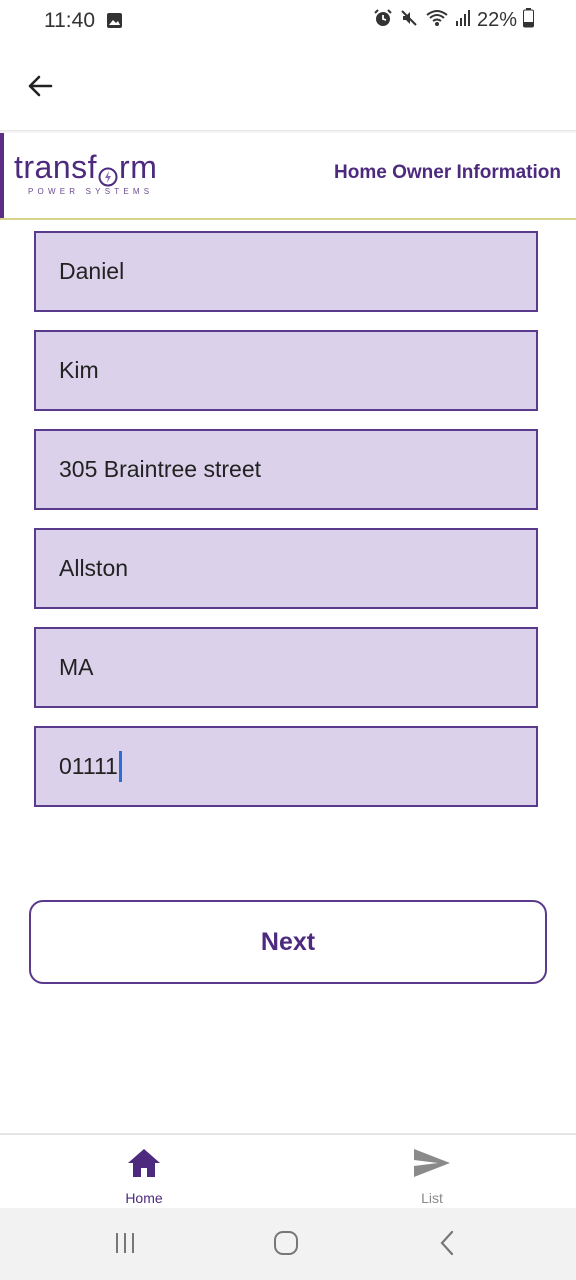  I want to click on header-divider, so click(288, 219).